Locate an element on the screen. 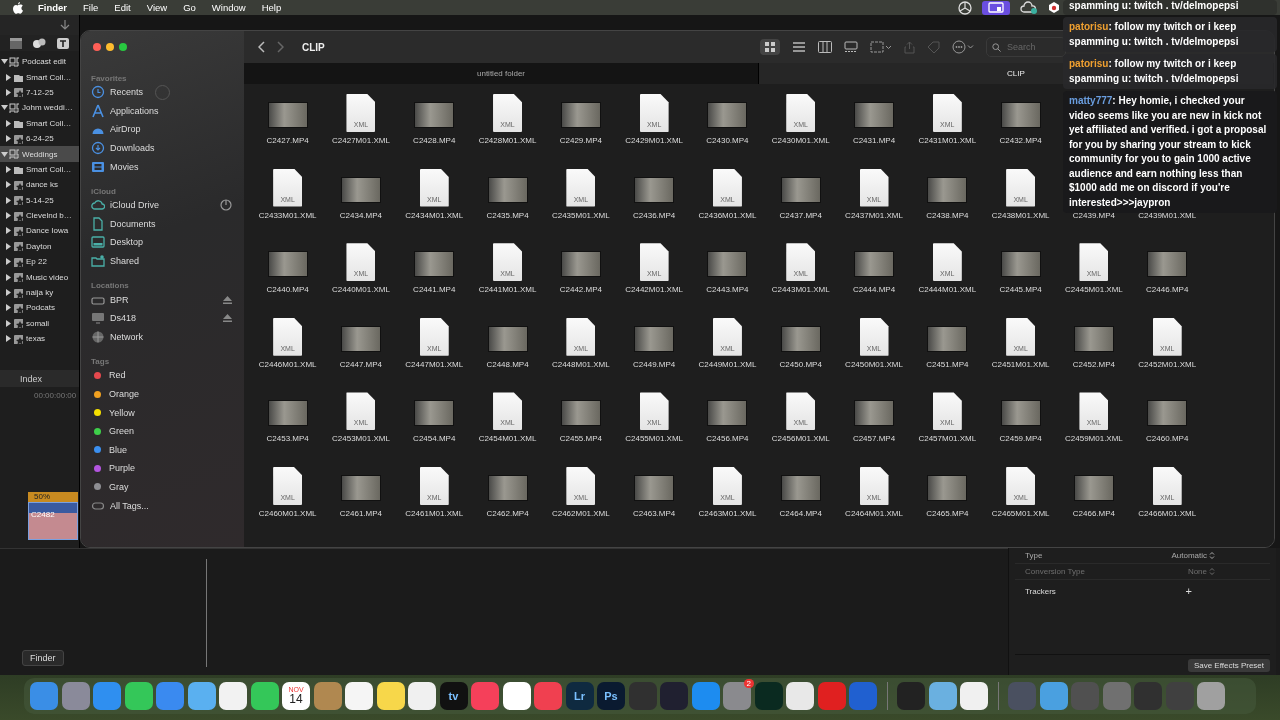 This screenshot has width=1280, height=720. file-name: C2428.MP4 is located at coordinates (434, 140).